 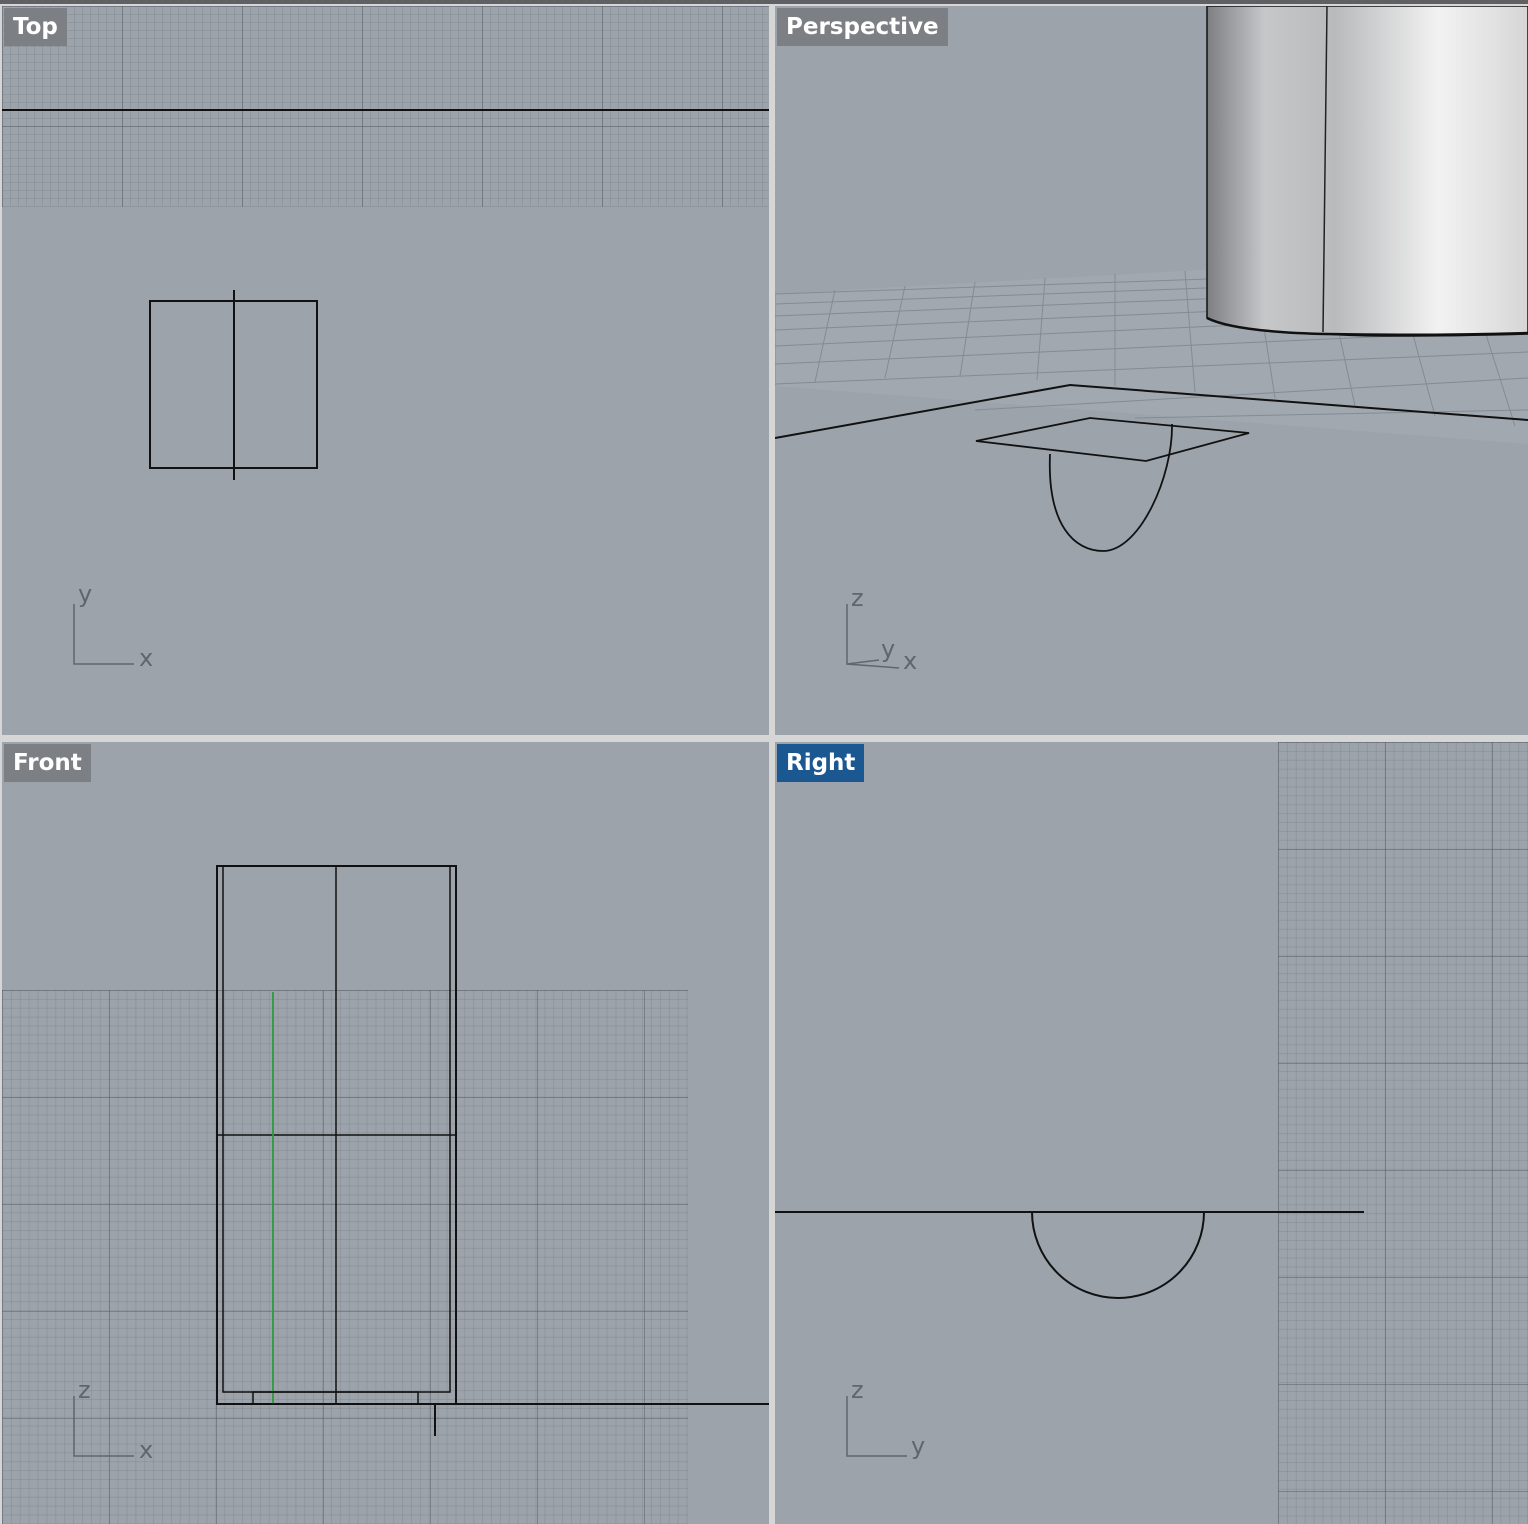 I want to click on viewport-label-front: Front, so click(x=47, y=763).